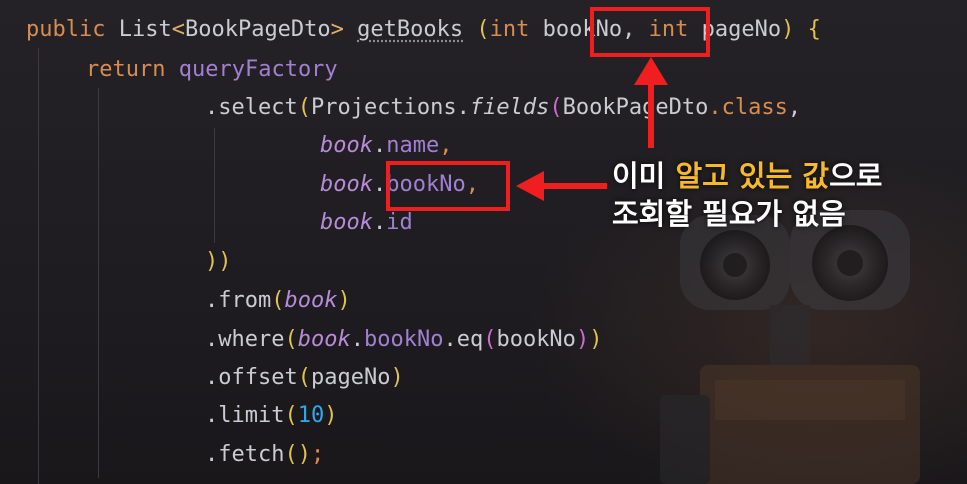  What do you see at coordinates (350, 377) in the screenshot?
I see `arg-pageno: pageNo` at bounding box center [350, 377].